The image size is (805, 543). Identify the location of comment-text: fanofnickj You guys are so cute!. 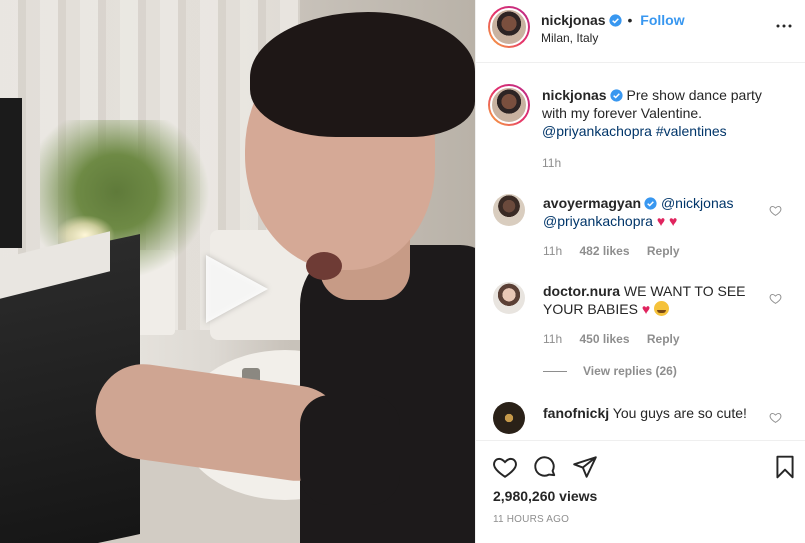
(655, 413).